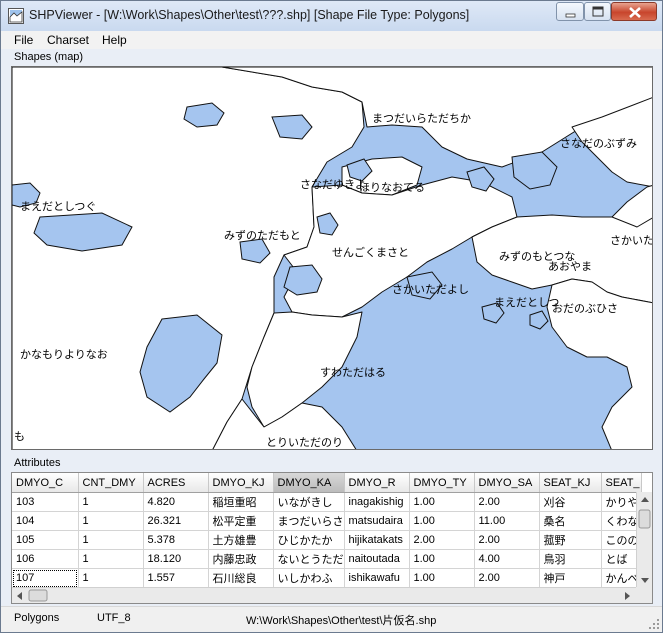 The image size is (663, 633). I want to click on table-cell: 刈谷, so click(570, 502).